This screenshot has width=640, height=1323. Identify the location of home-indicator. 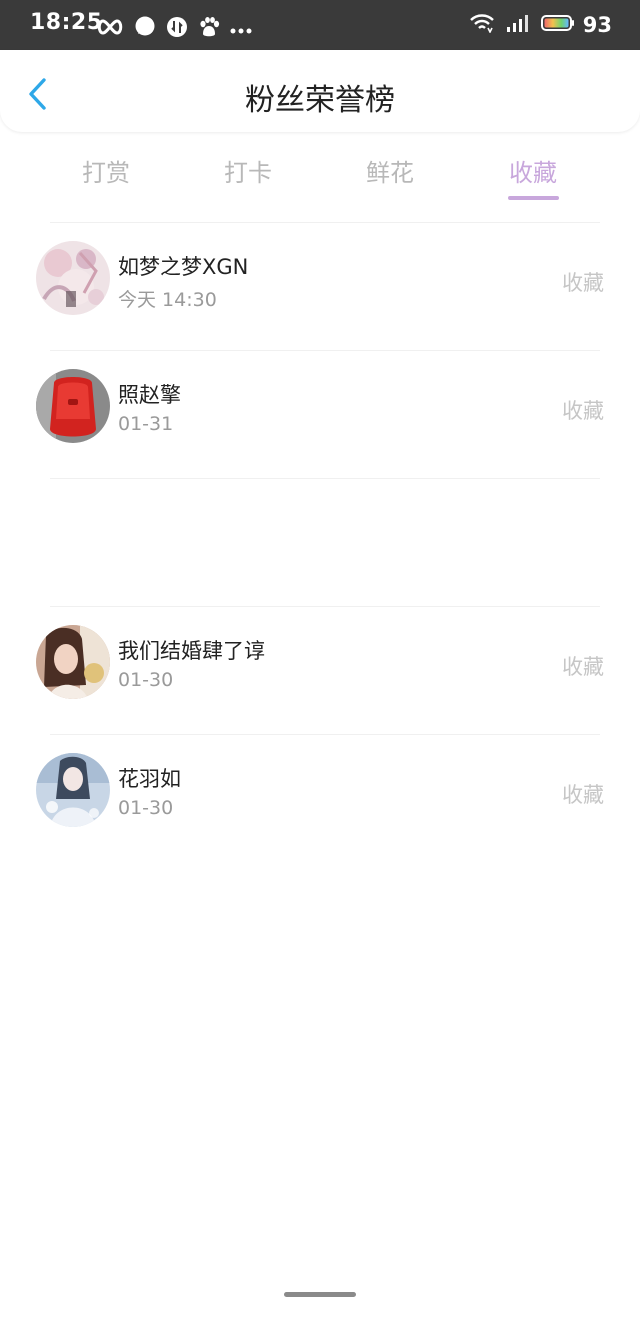
(320, 1294).